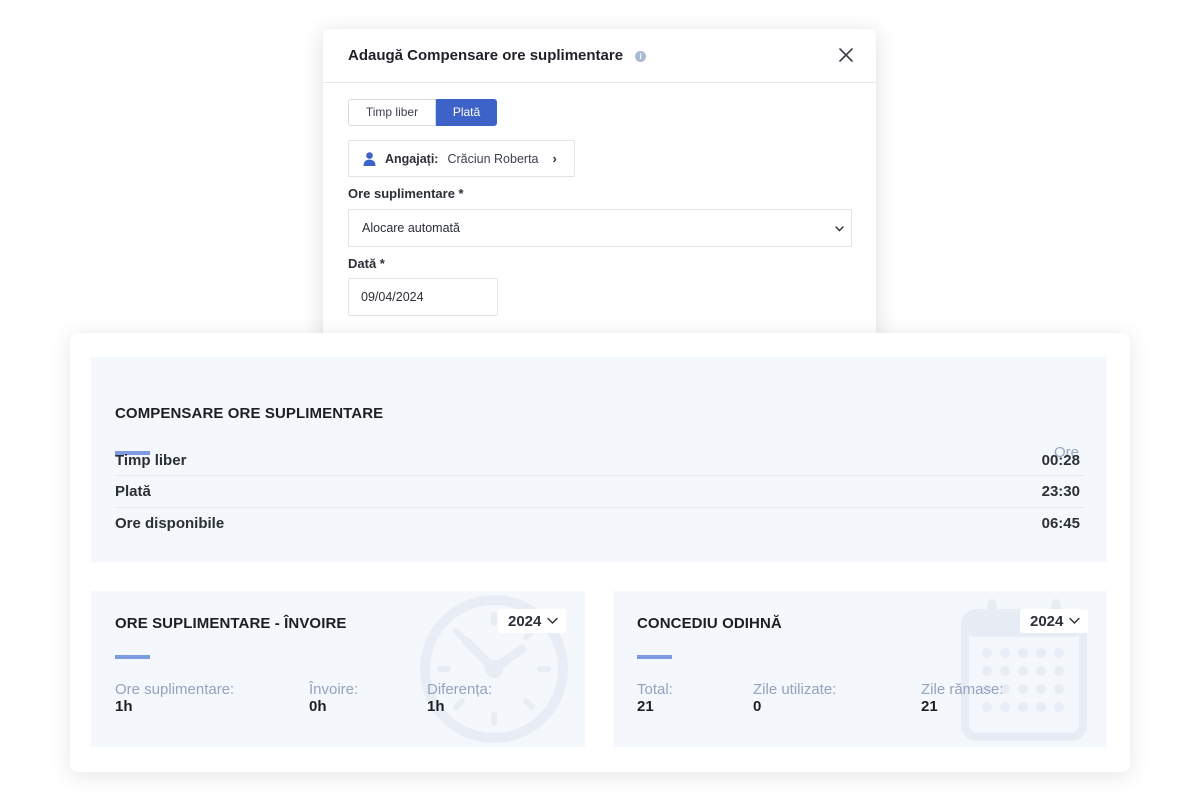  I want to click on dialog-header: Adaugă Compensare ore suplimentare i, so click(599, 56).